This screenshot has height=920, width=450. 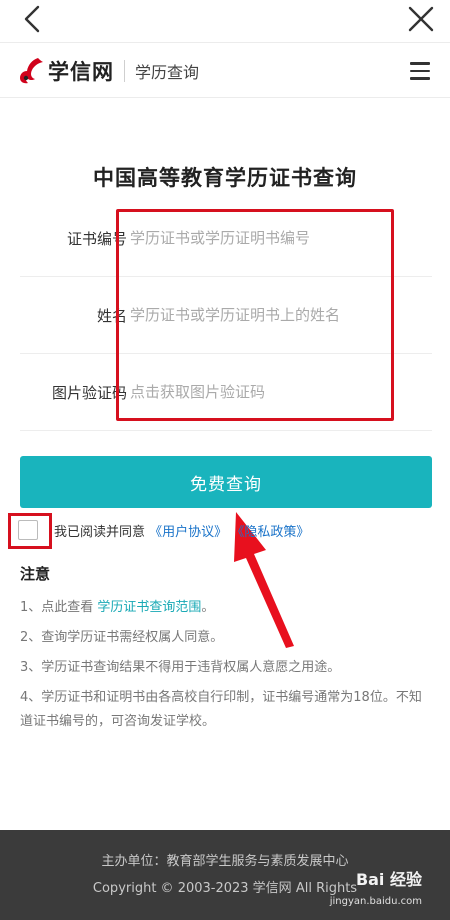 I want to click on note-text: 1、点此查看, so click(x=57, y=607).